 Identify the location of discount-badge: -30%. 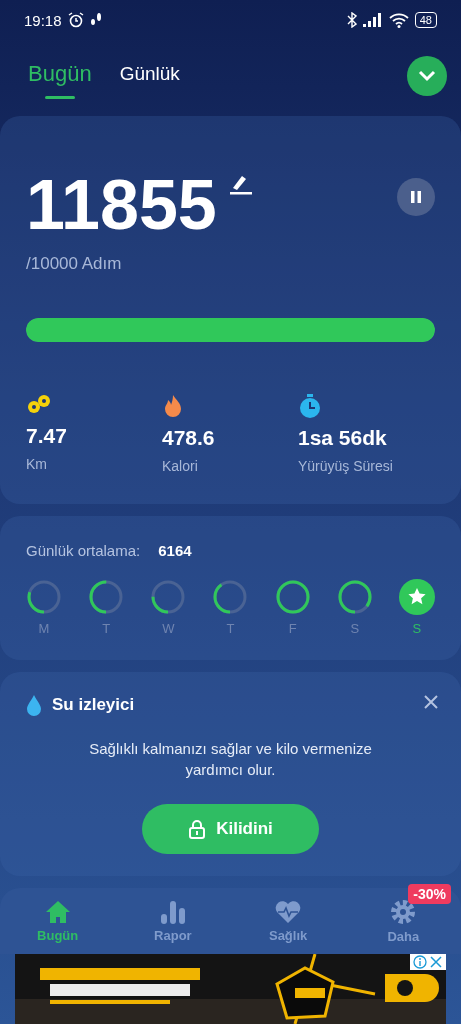
(429, 894).